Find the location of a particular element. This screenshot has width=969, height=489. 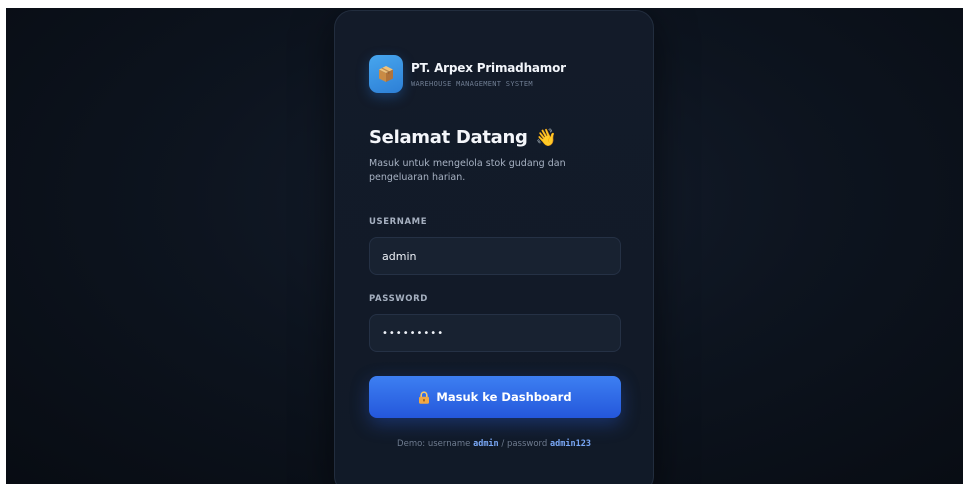

welcome-title: Selamat Datang is located at coordinates (448, 137).